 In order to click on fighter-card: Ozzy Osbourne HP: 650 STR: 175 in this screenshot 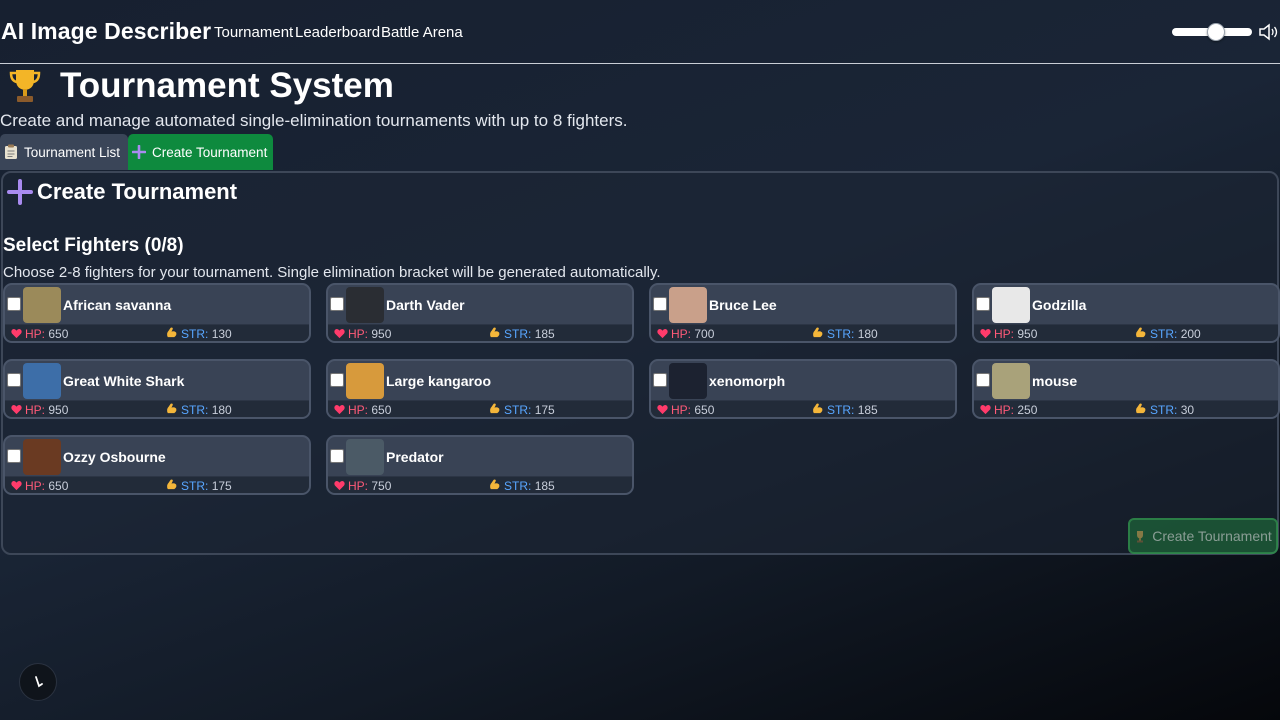, I will do `click(157, 465)`.